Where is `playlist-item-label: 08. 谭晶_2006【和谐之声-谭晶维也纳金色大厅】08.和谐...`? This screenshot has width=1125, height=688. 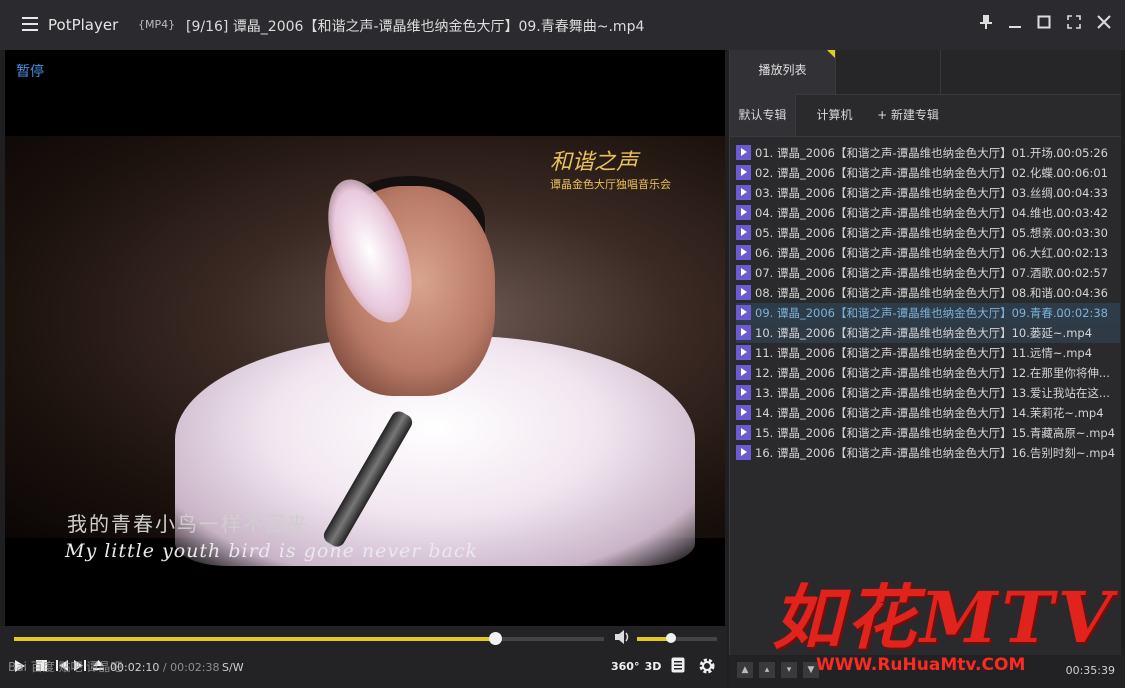
playlist-item-label: 08. 谭晶_2006【和谐之声-谭晶维也纳金色大厅】08.和谐... is located at coordinates (909, 293).